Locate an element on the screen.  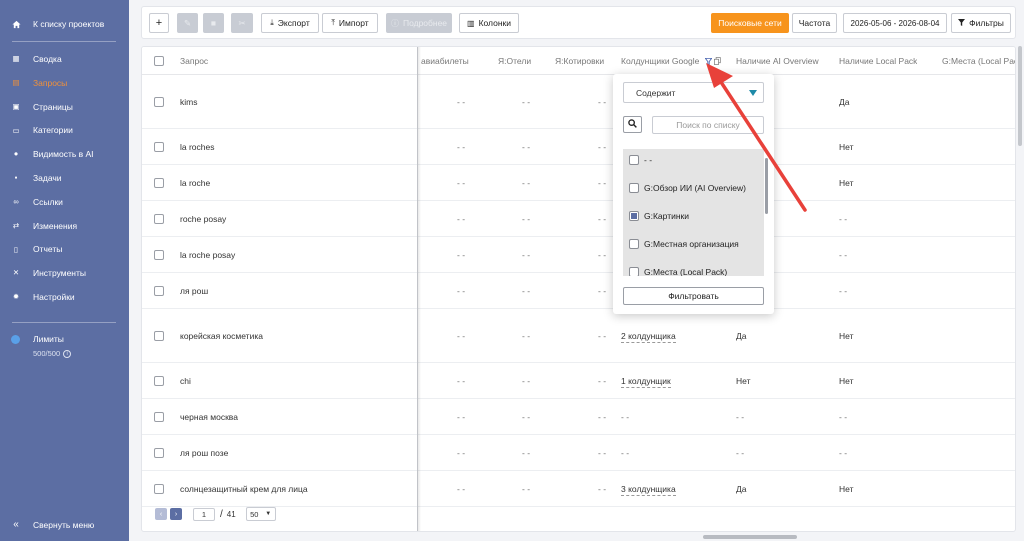
delete-button: ■ is located at coordinates (213, 23).